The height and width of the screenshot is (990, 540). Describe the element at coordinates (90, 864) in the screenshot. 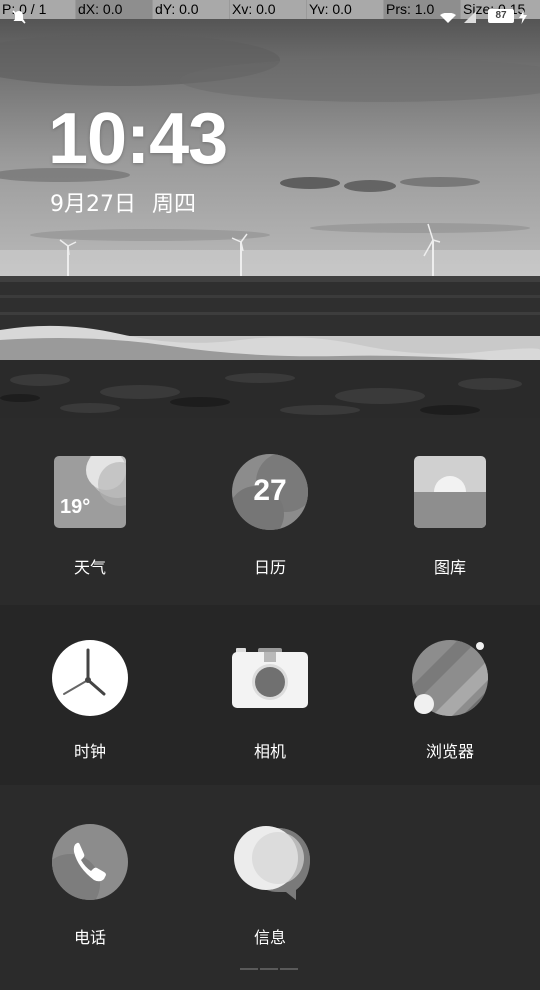

I see `phone-icon` at that location.